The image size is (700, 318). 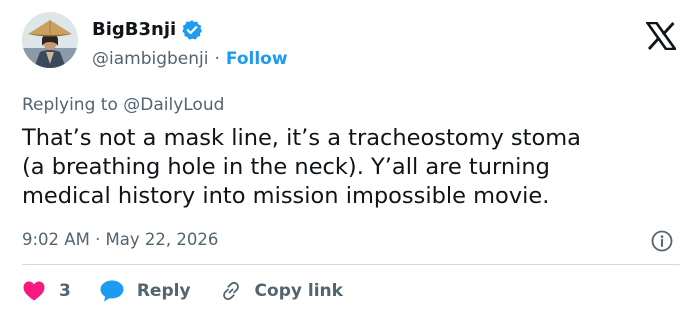 I want to click on author-handle-row: @iambigbenji · Follow, so click(x=190, y=59).